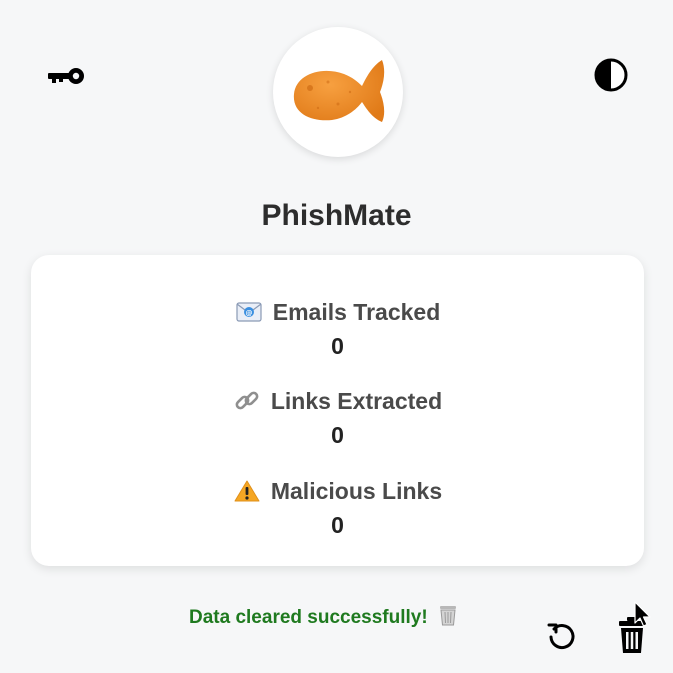  Describe the element at coordinates (337, 417) in the screenshot. I see `stat-links-extracted: Links Extracted 0` at that location.